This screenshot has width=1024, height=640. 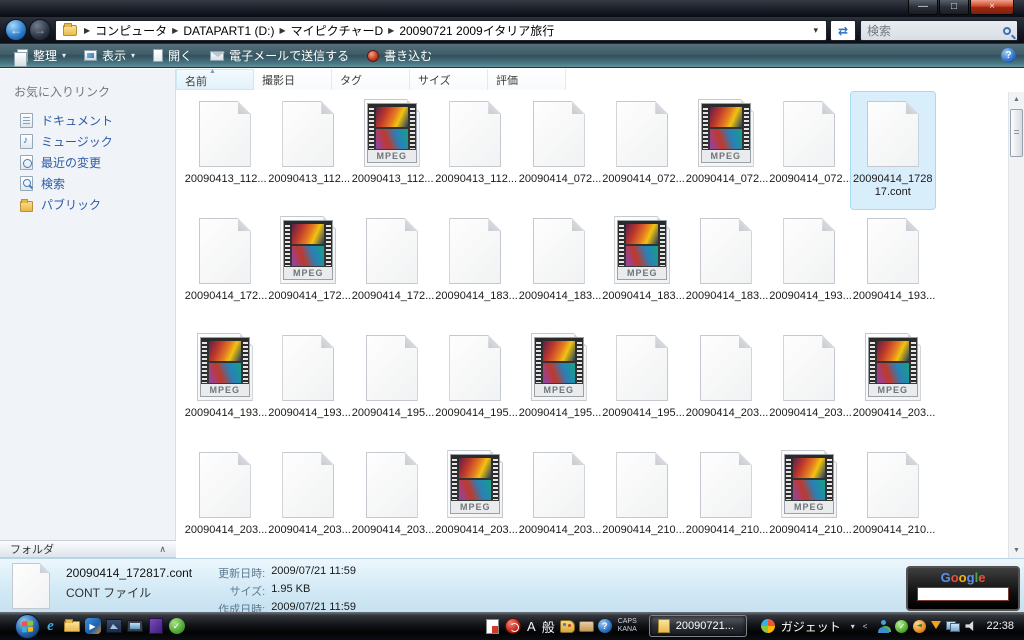 What do you see at coordinates (50, 626) in the screenshot?
I see `internet-explorer-icon: e` at bounding box center [50, 626].